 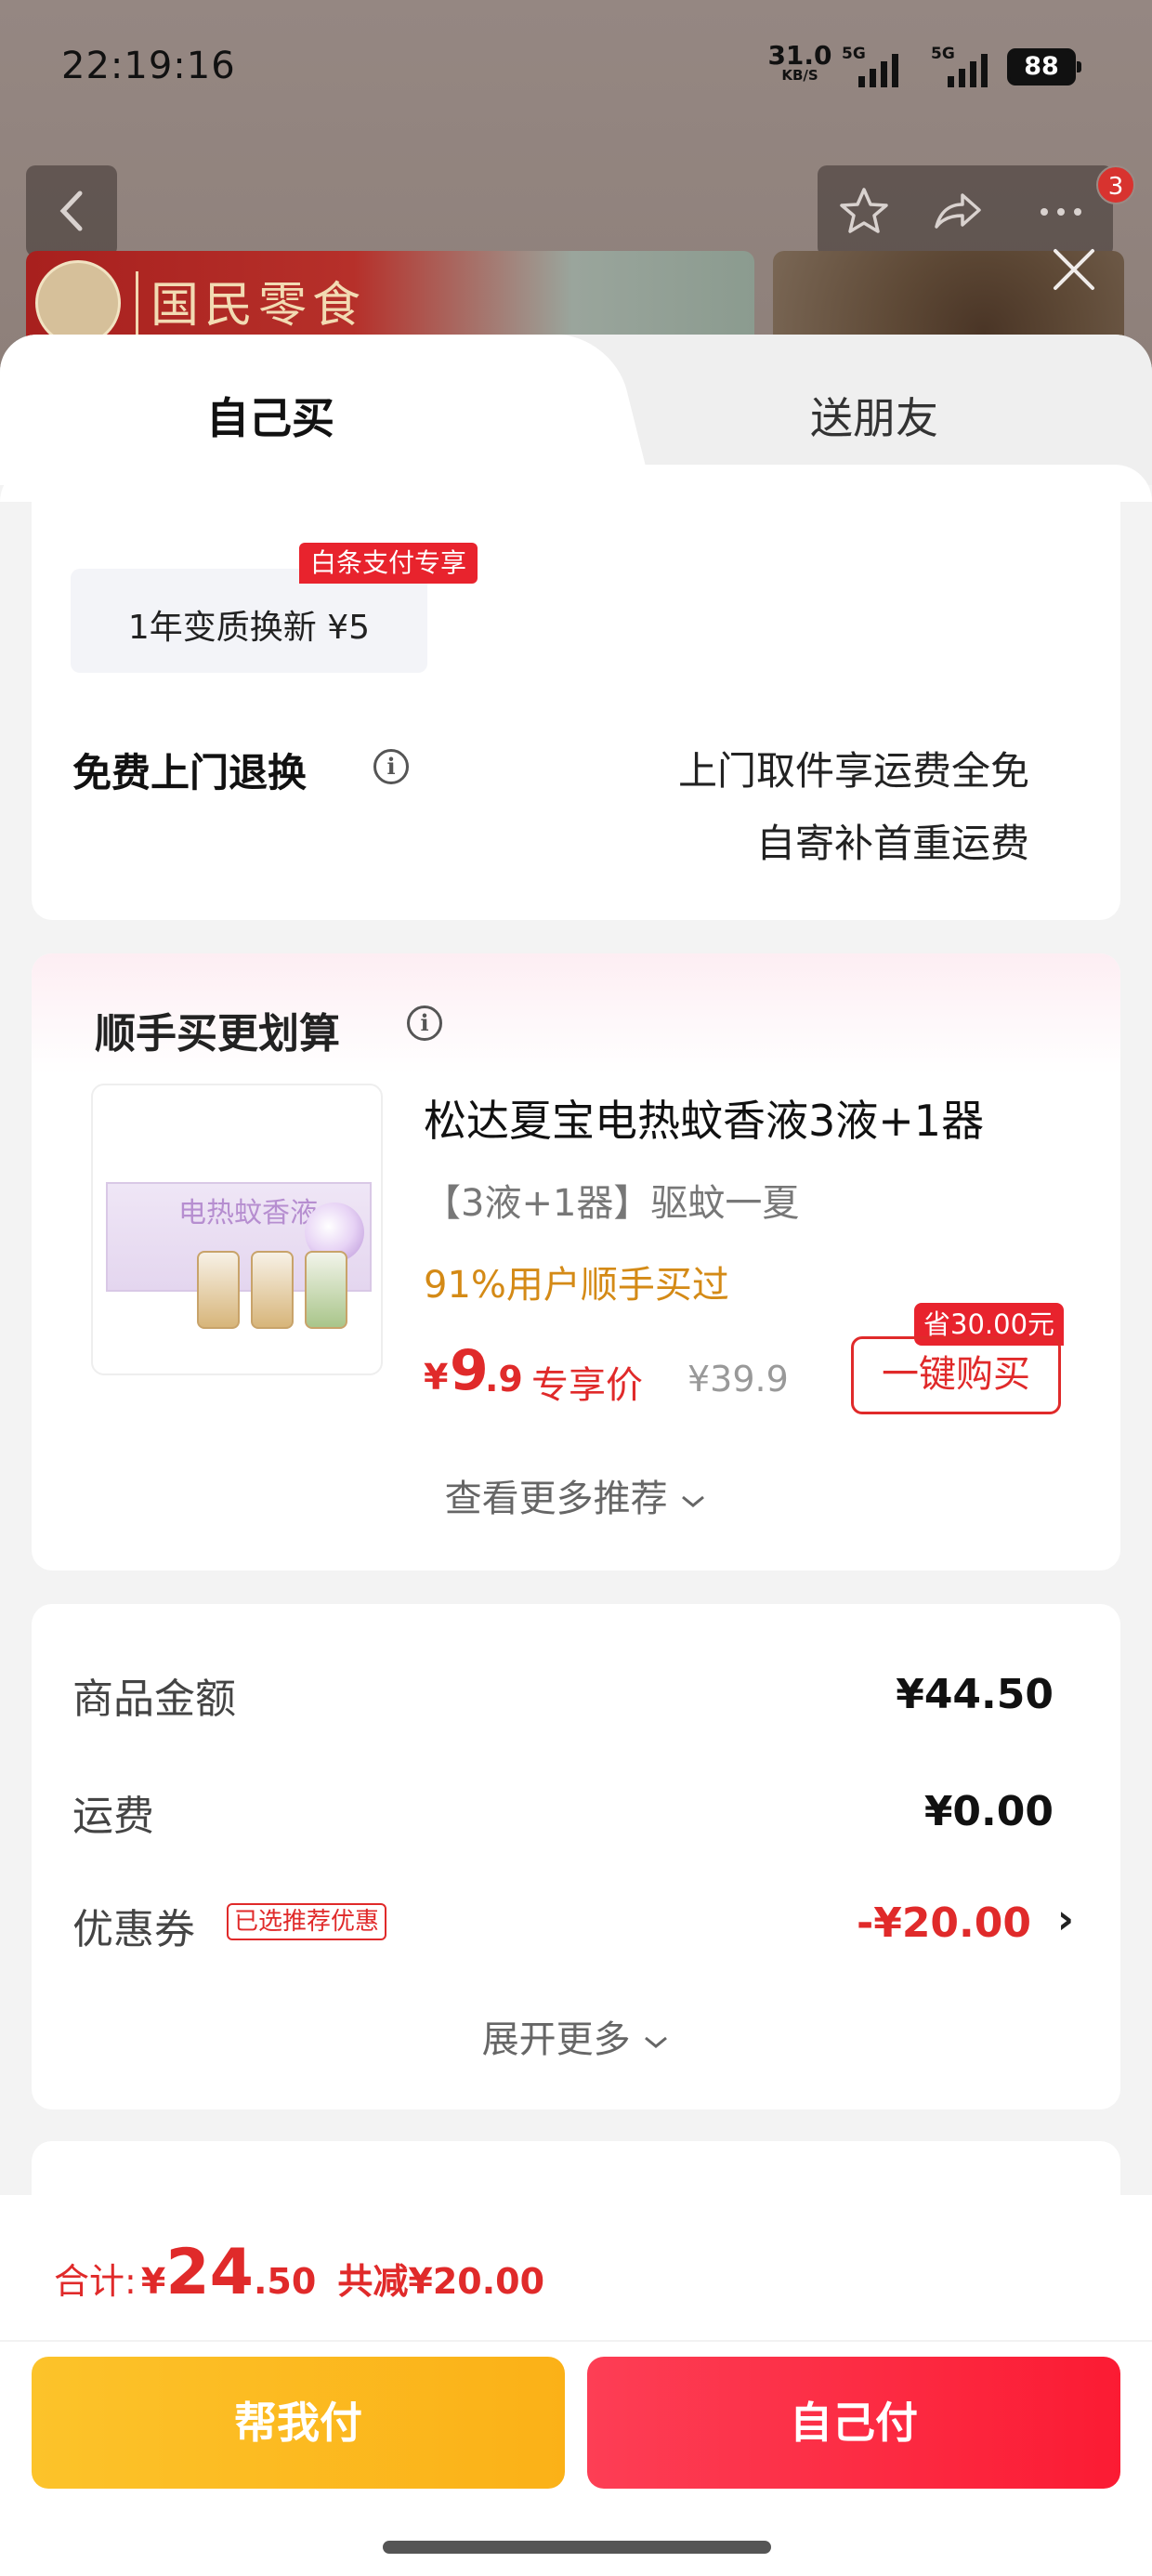 I want to click on back-button, so click(x=71, y=210).